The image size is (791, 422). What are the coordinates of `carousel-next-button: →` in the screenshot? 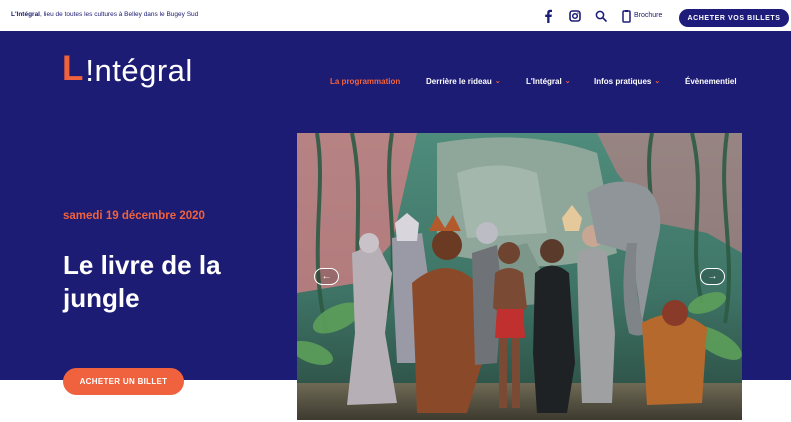 It's located at (712, 276).